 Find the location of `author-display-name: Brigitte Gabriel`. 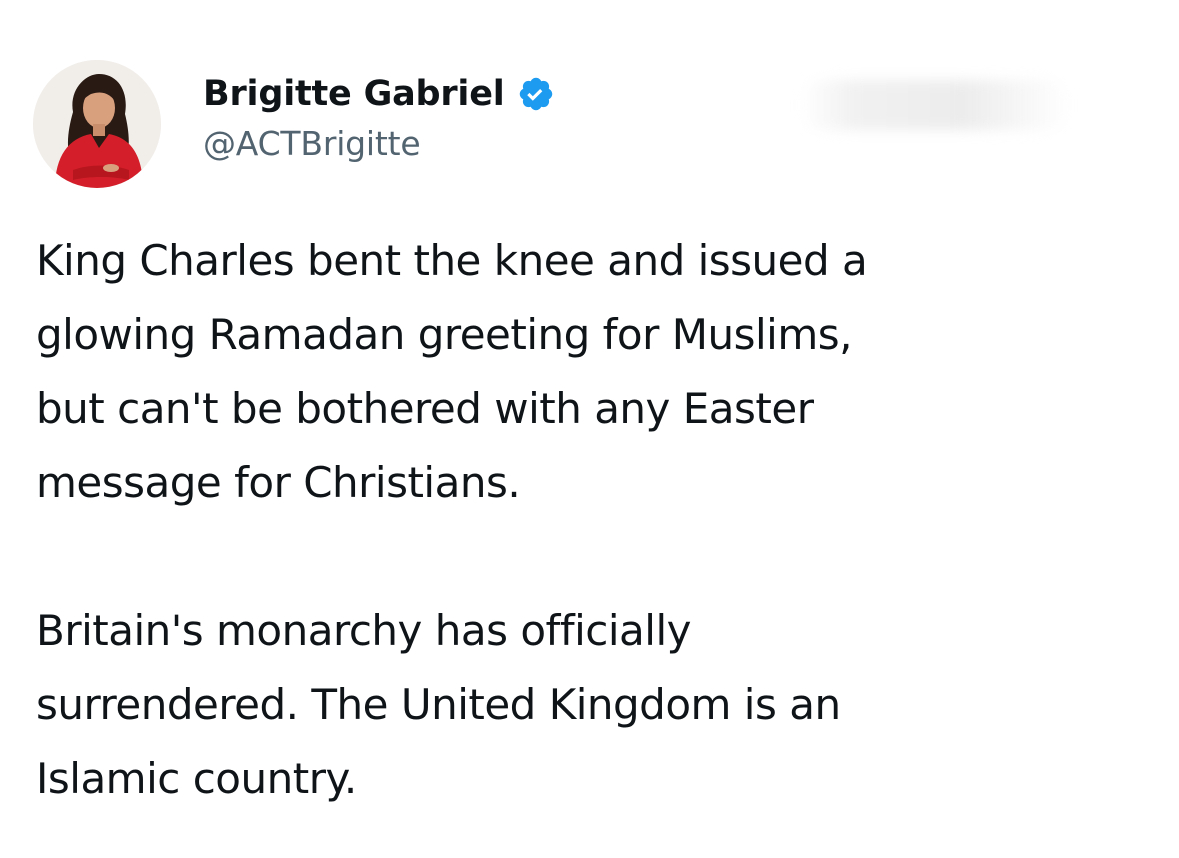

author-display-name: Brigitte Gabriel is located at coordinates (354, 94).